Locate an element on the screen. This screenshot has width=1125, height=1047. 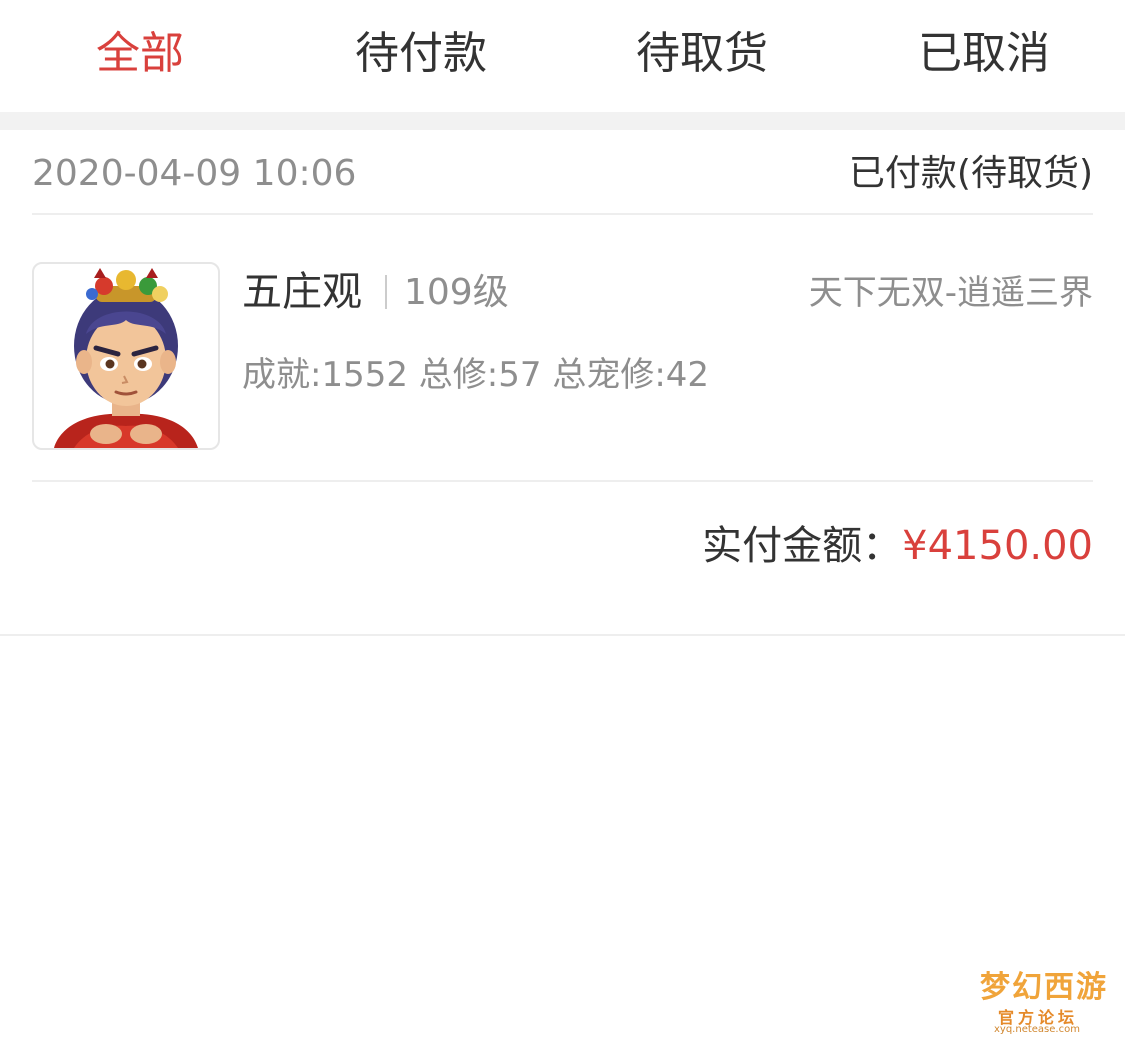
watermark-title: 梦幻西游 is located at coordinates (1044, 987).